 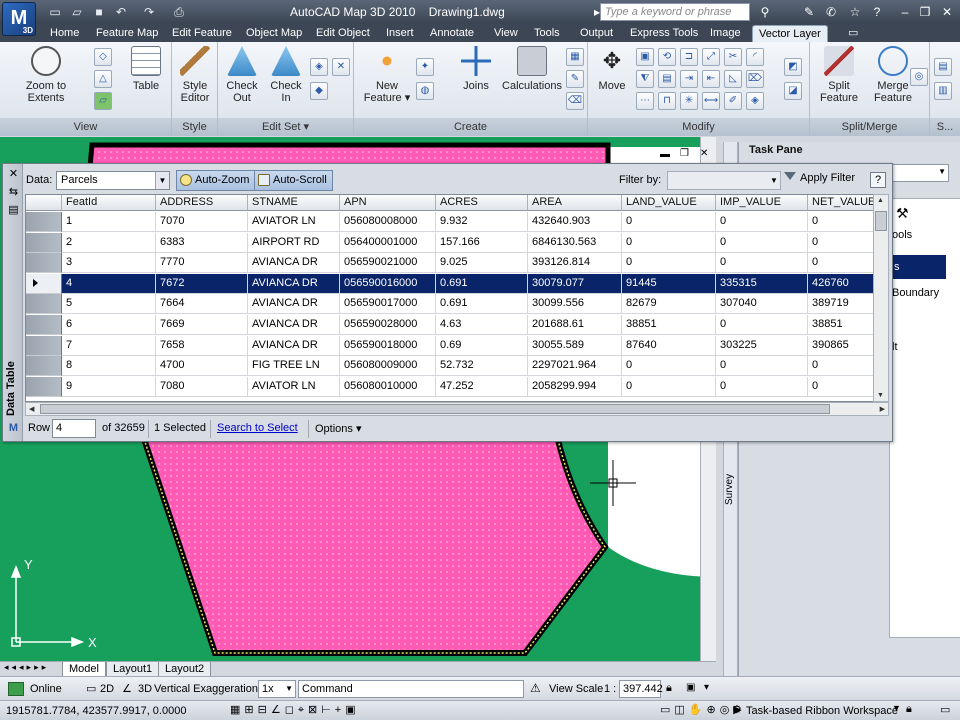 What do you see at coordinates (877, 12) in the screenshot?
I see `help-icon: ?` at bounding box center [877, 12].